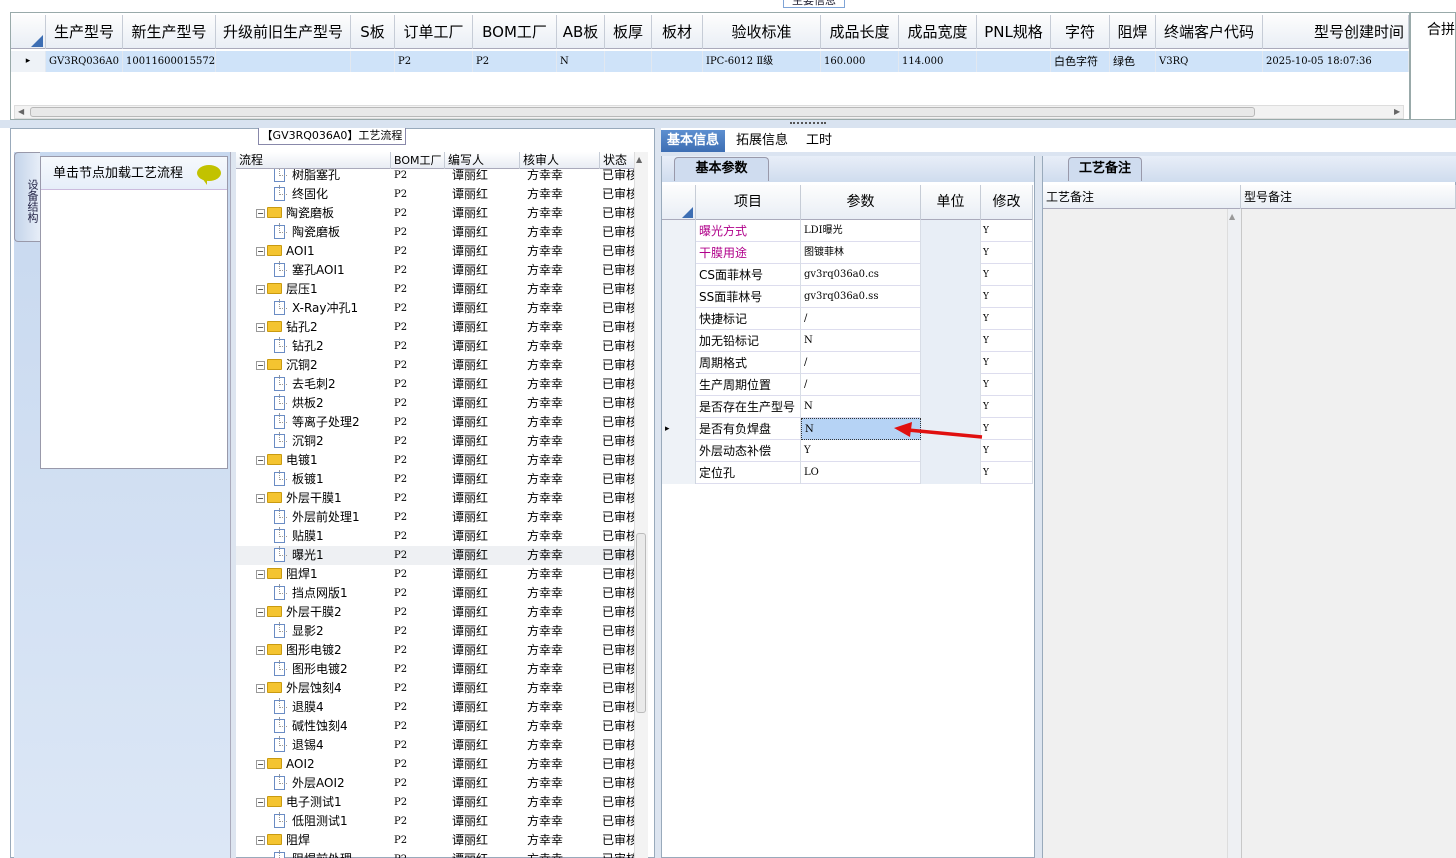  I want to click on remark-scrollbar, so click(1234, 533).